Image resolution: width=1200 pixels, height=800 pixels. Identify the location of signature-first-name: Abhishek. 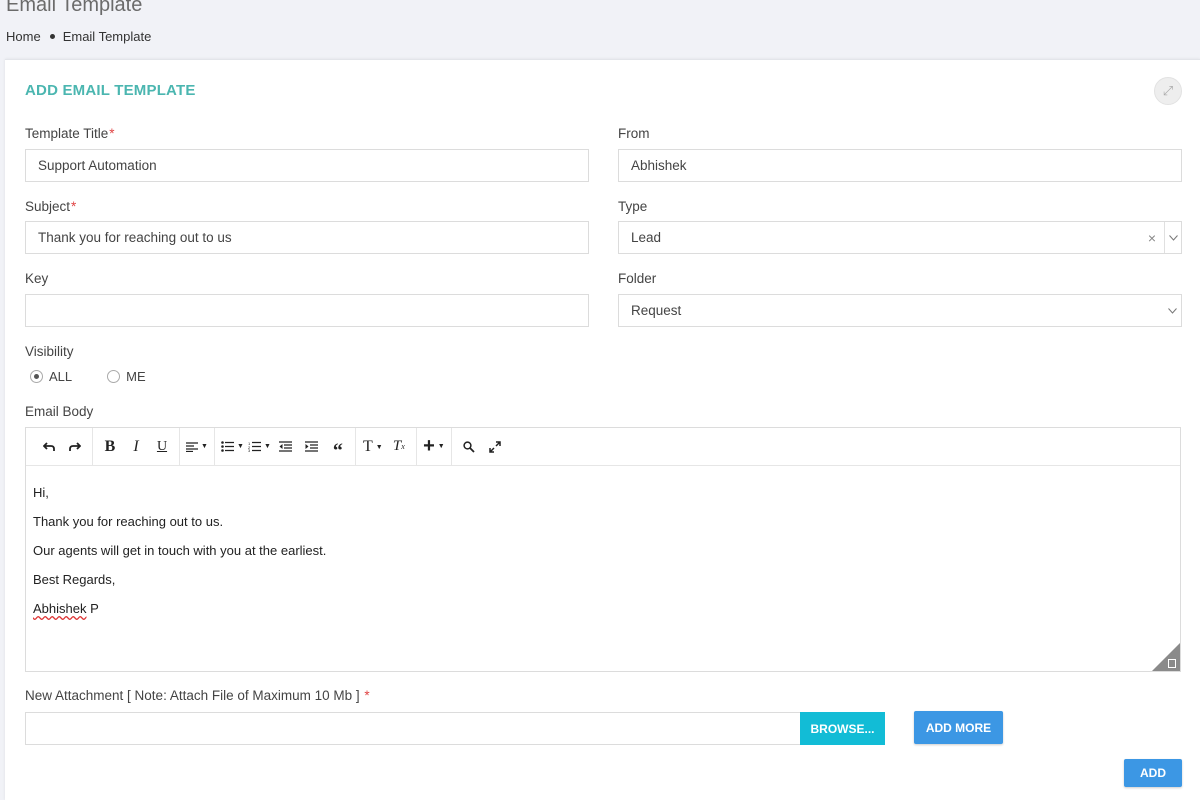
(60, 608).